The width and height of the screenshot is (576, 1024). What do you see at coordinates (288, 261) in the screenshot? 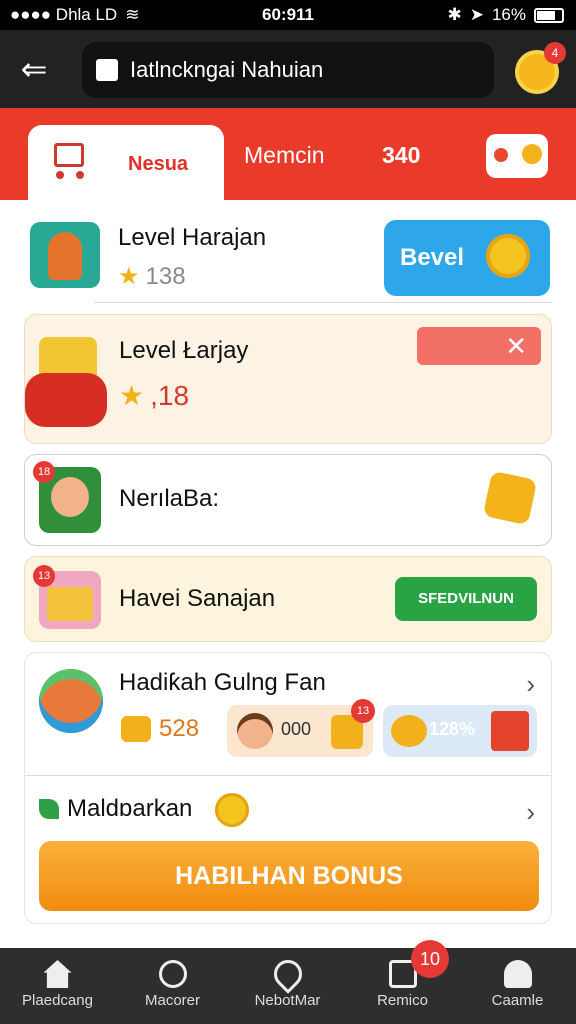
I see `list-item: Level Harajan ★ 138 Bevel` at bounding box center [288, 261].